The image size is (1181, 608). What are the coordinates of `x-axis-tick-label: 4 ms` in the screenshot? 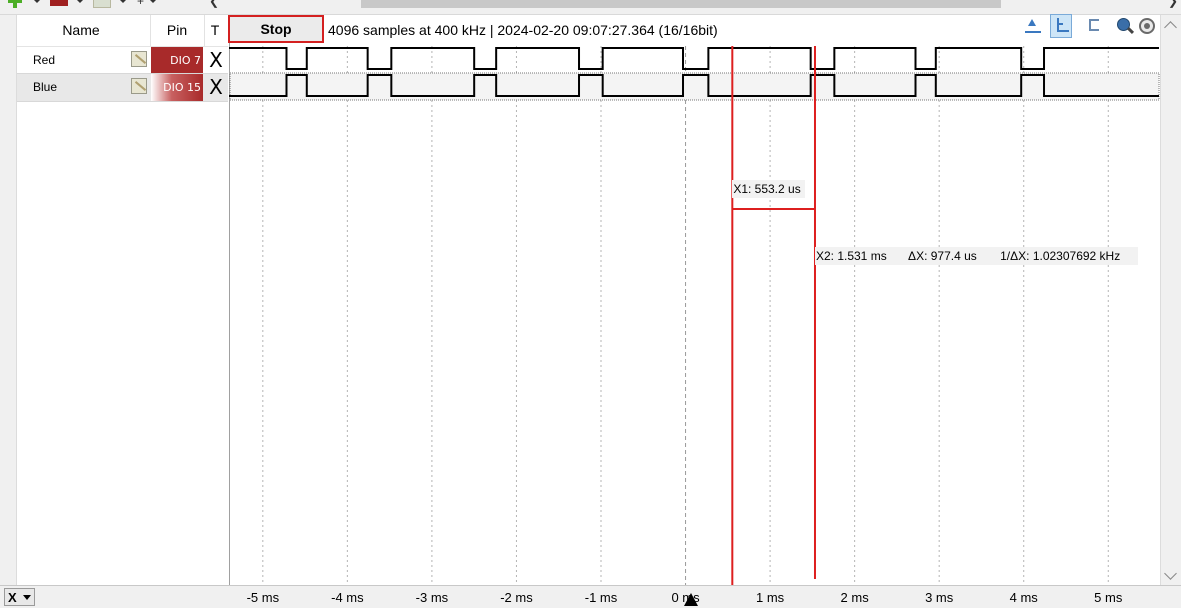 It's located at (1023, 597).